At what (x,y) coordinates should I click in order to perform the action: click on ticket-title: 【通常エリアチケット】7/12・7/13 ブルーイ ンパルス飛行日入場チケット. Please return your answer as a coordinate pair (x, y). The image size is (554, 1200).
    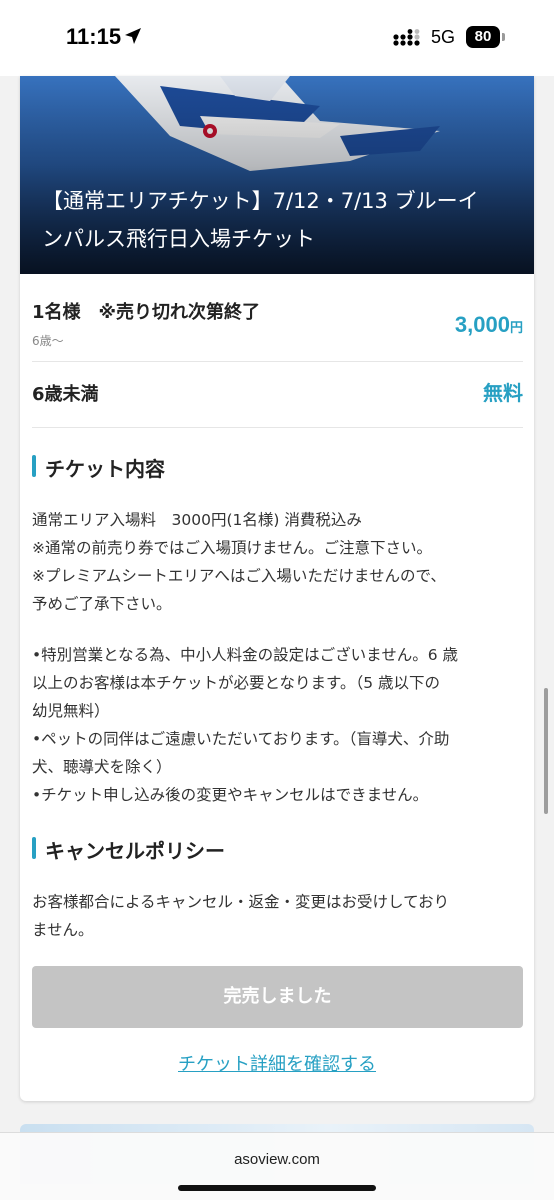
    Looking at the image, I should click on (282, 220).